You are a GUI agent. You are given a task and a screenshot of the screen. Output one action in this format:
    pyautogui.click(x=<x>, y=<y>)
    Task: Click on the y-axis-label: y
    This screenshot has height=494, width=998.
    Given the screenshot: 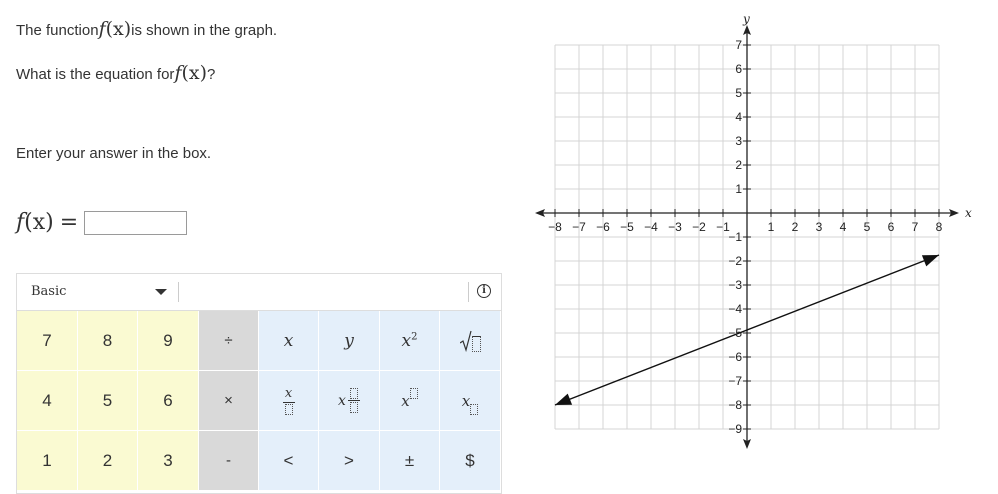 What is the action you would take?
    pyautogui.click(x=746, y=19)
    